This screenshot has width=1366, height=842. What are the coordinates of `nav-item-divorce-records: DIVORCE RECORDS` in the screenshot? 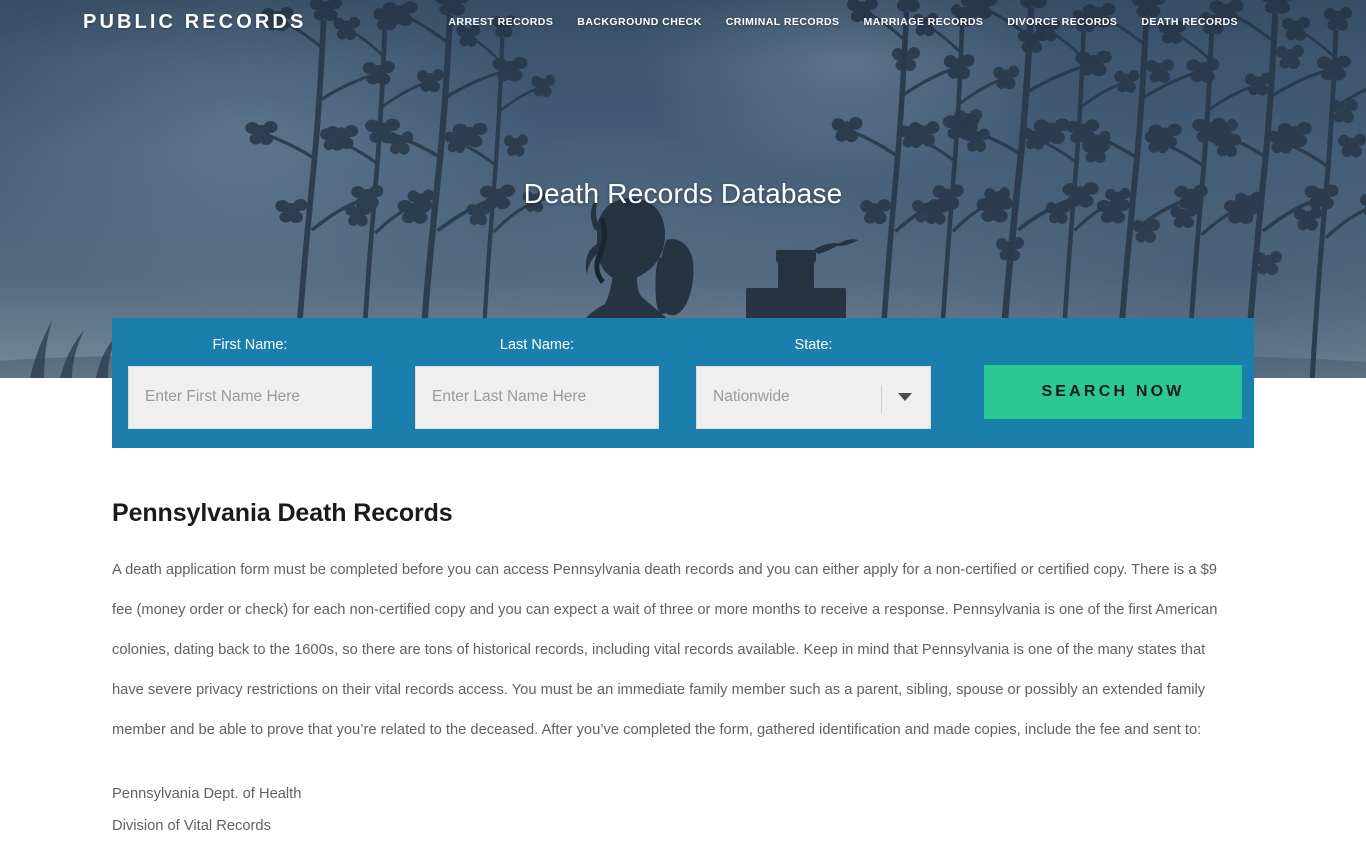 It's located at (1062, 22).